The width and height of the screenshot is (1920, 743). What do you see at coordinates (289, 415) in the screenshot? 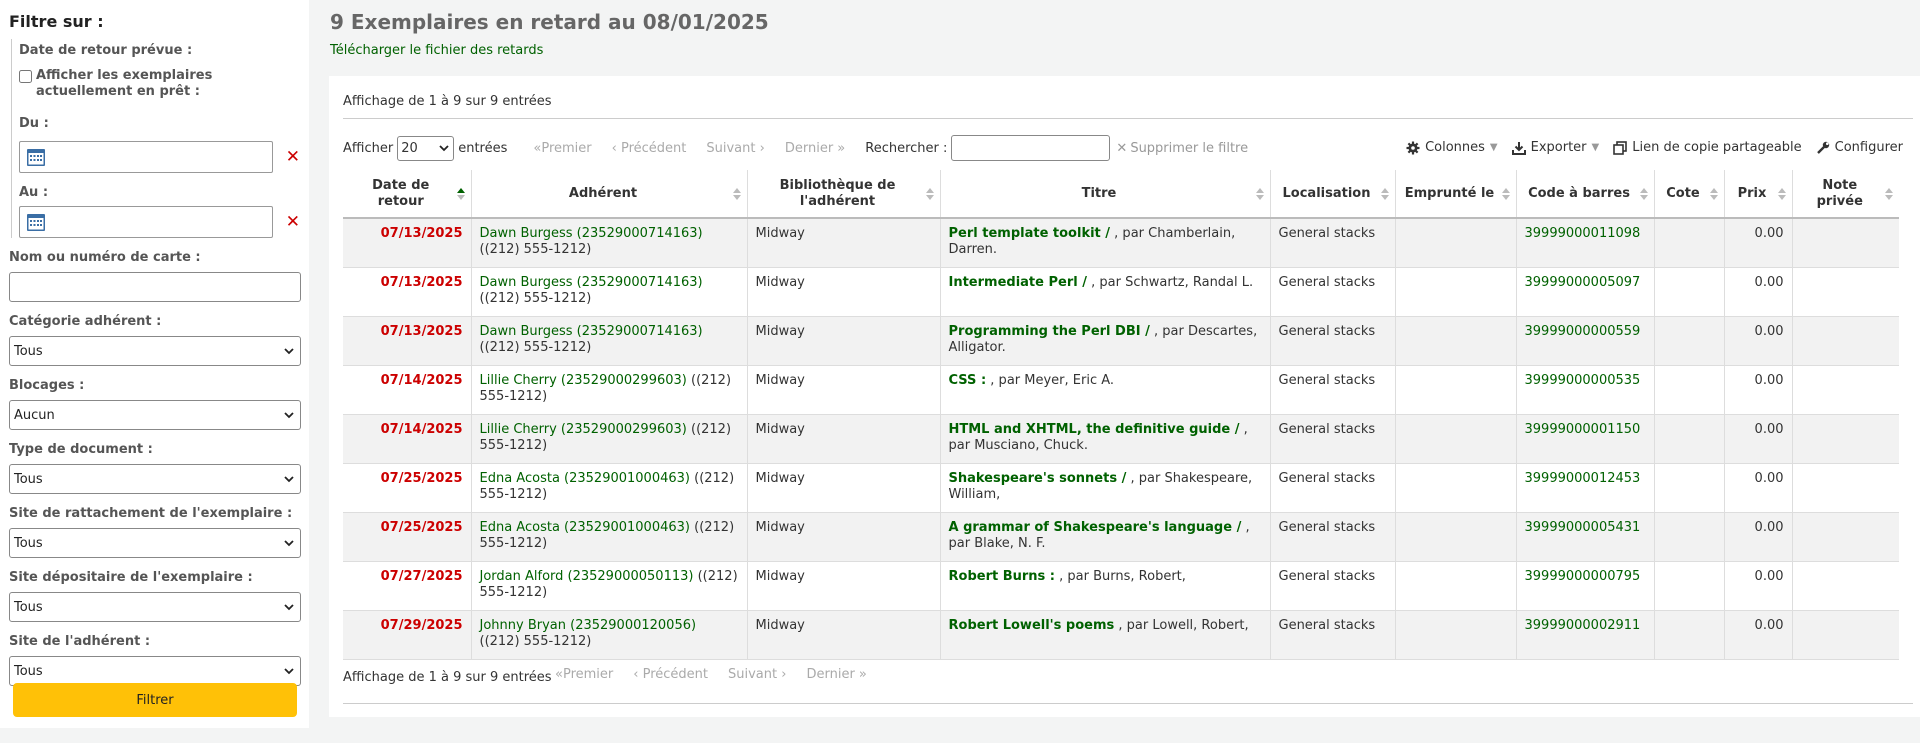
I see `chevron-down-icon` at bounding box center [289, 415].